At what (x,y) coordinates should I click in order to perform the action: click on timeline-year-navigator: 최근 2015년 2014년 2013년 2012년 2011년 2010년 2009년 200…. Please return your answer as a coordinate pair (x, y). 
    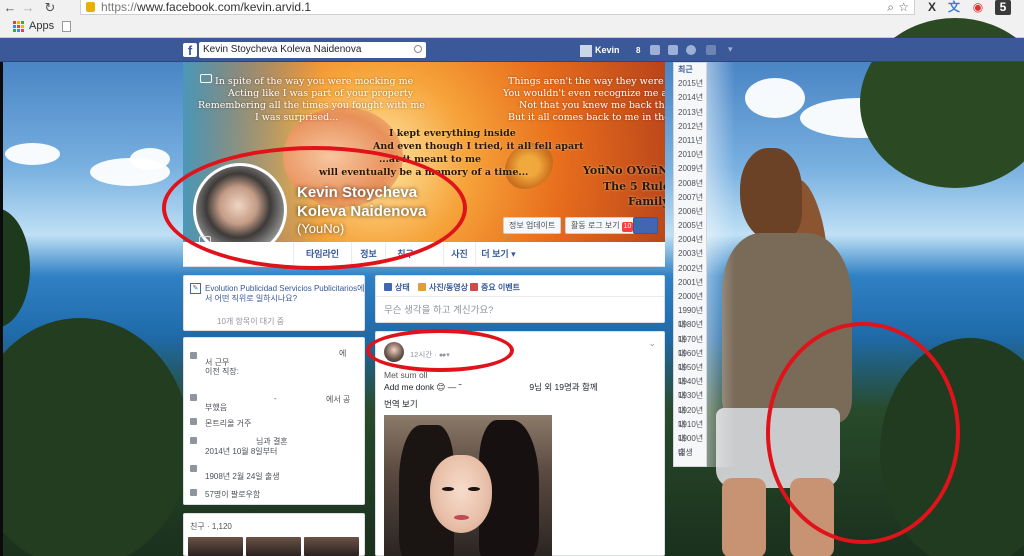
    Looking at the image, I should click on (690, 264).